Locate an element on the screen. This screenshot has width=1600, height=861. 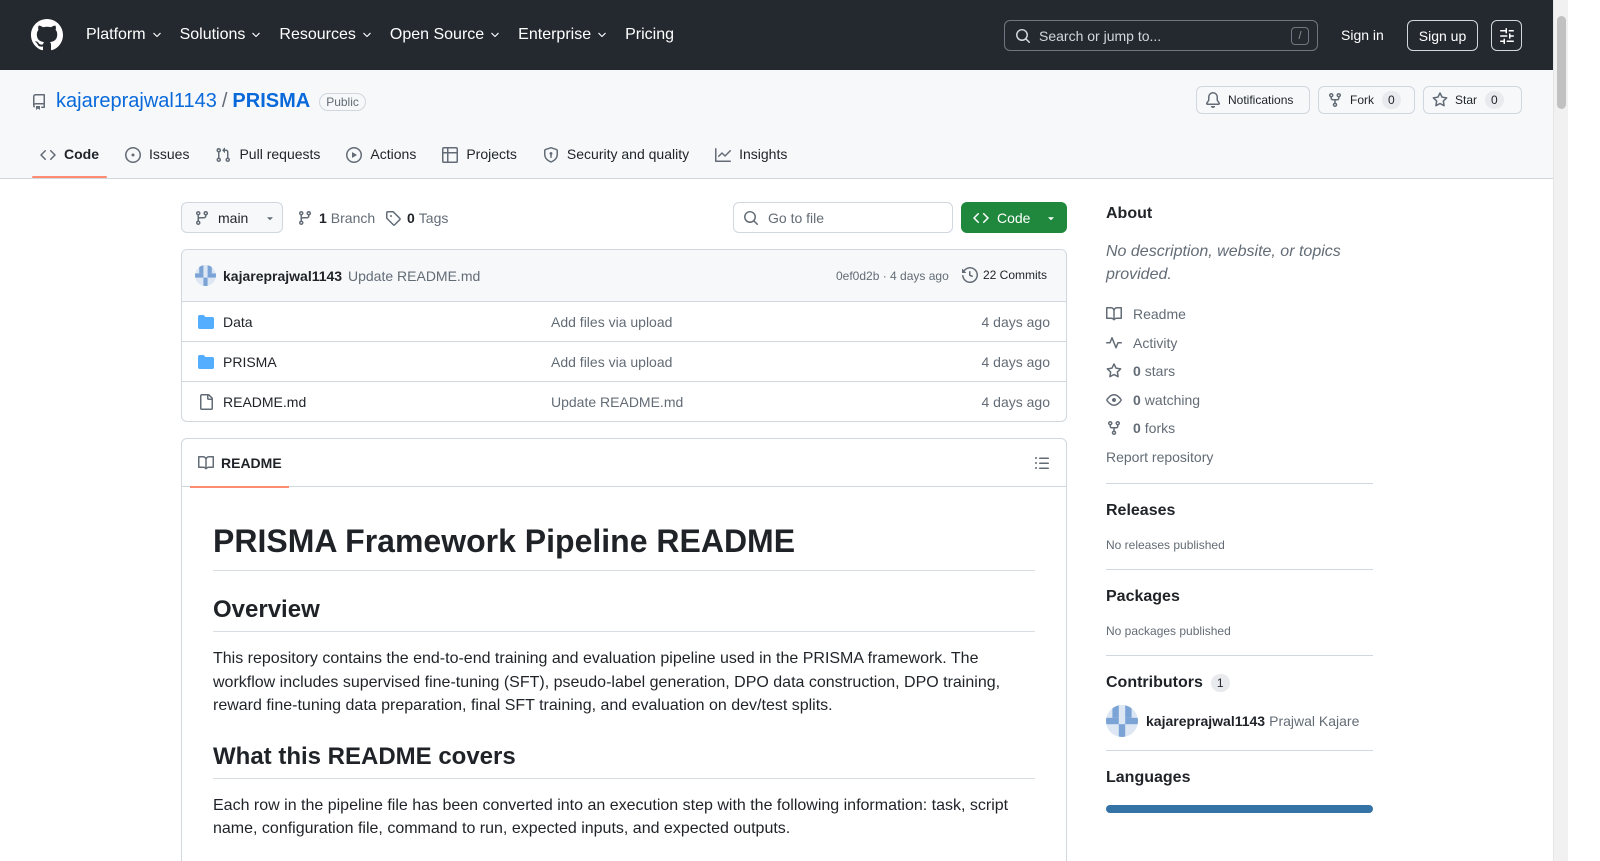
contributors-title: Contributors 1 is located at coordinates (1239, 683).